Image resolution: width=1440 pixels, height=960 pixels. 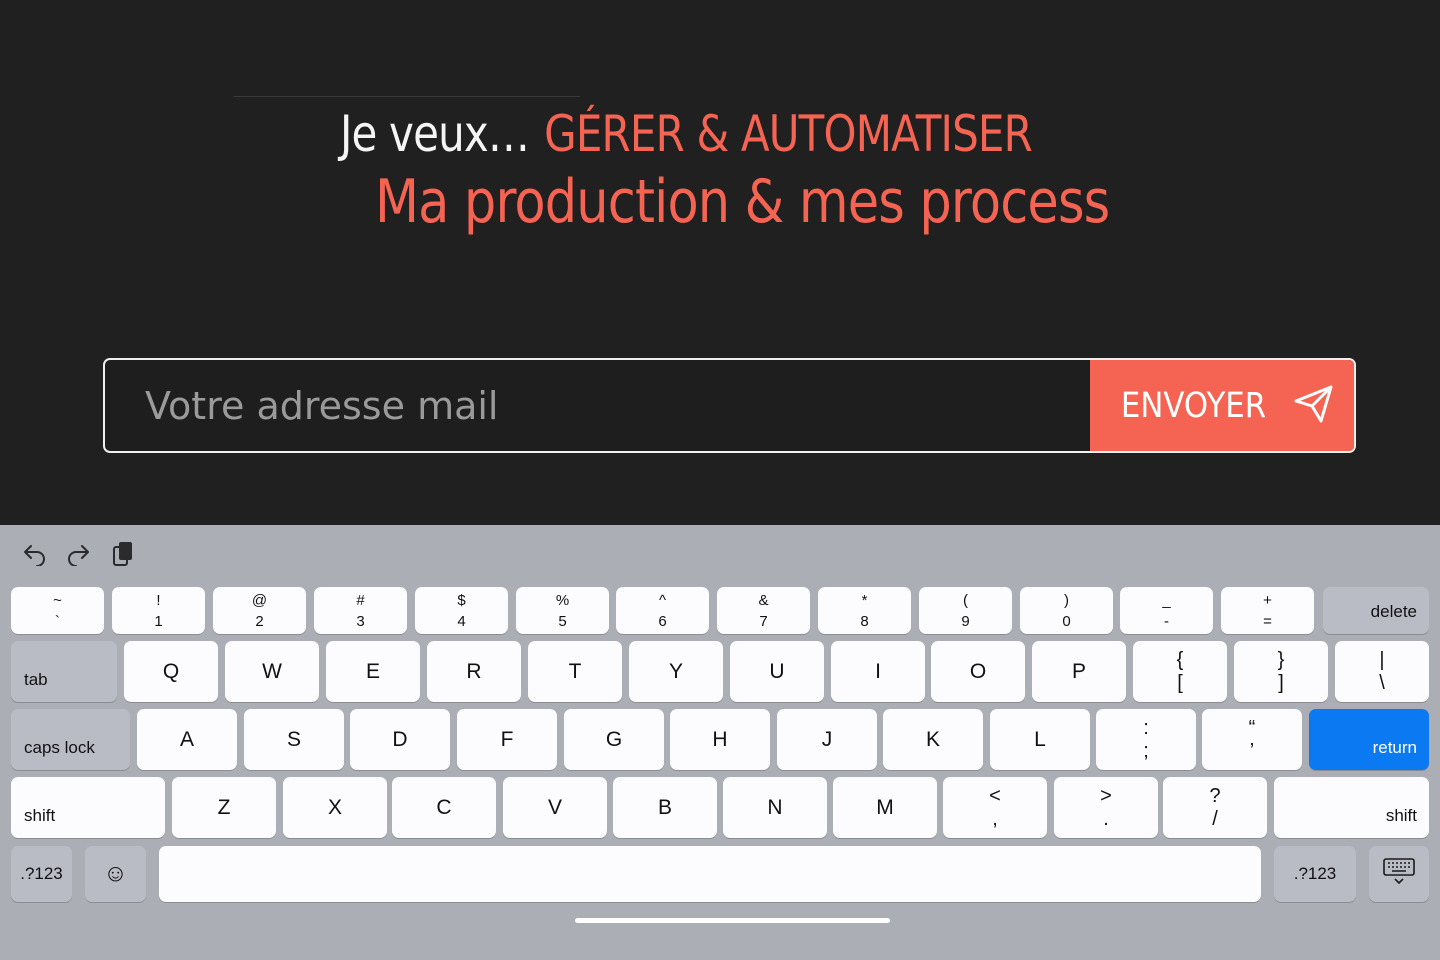 What do you see at coordinates (1394, 747) in the screenshot?
I see `key-label: return` at bounding box center [1394, 747].